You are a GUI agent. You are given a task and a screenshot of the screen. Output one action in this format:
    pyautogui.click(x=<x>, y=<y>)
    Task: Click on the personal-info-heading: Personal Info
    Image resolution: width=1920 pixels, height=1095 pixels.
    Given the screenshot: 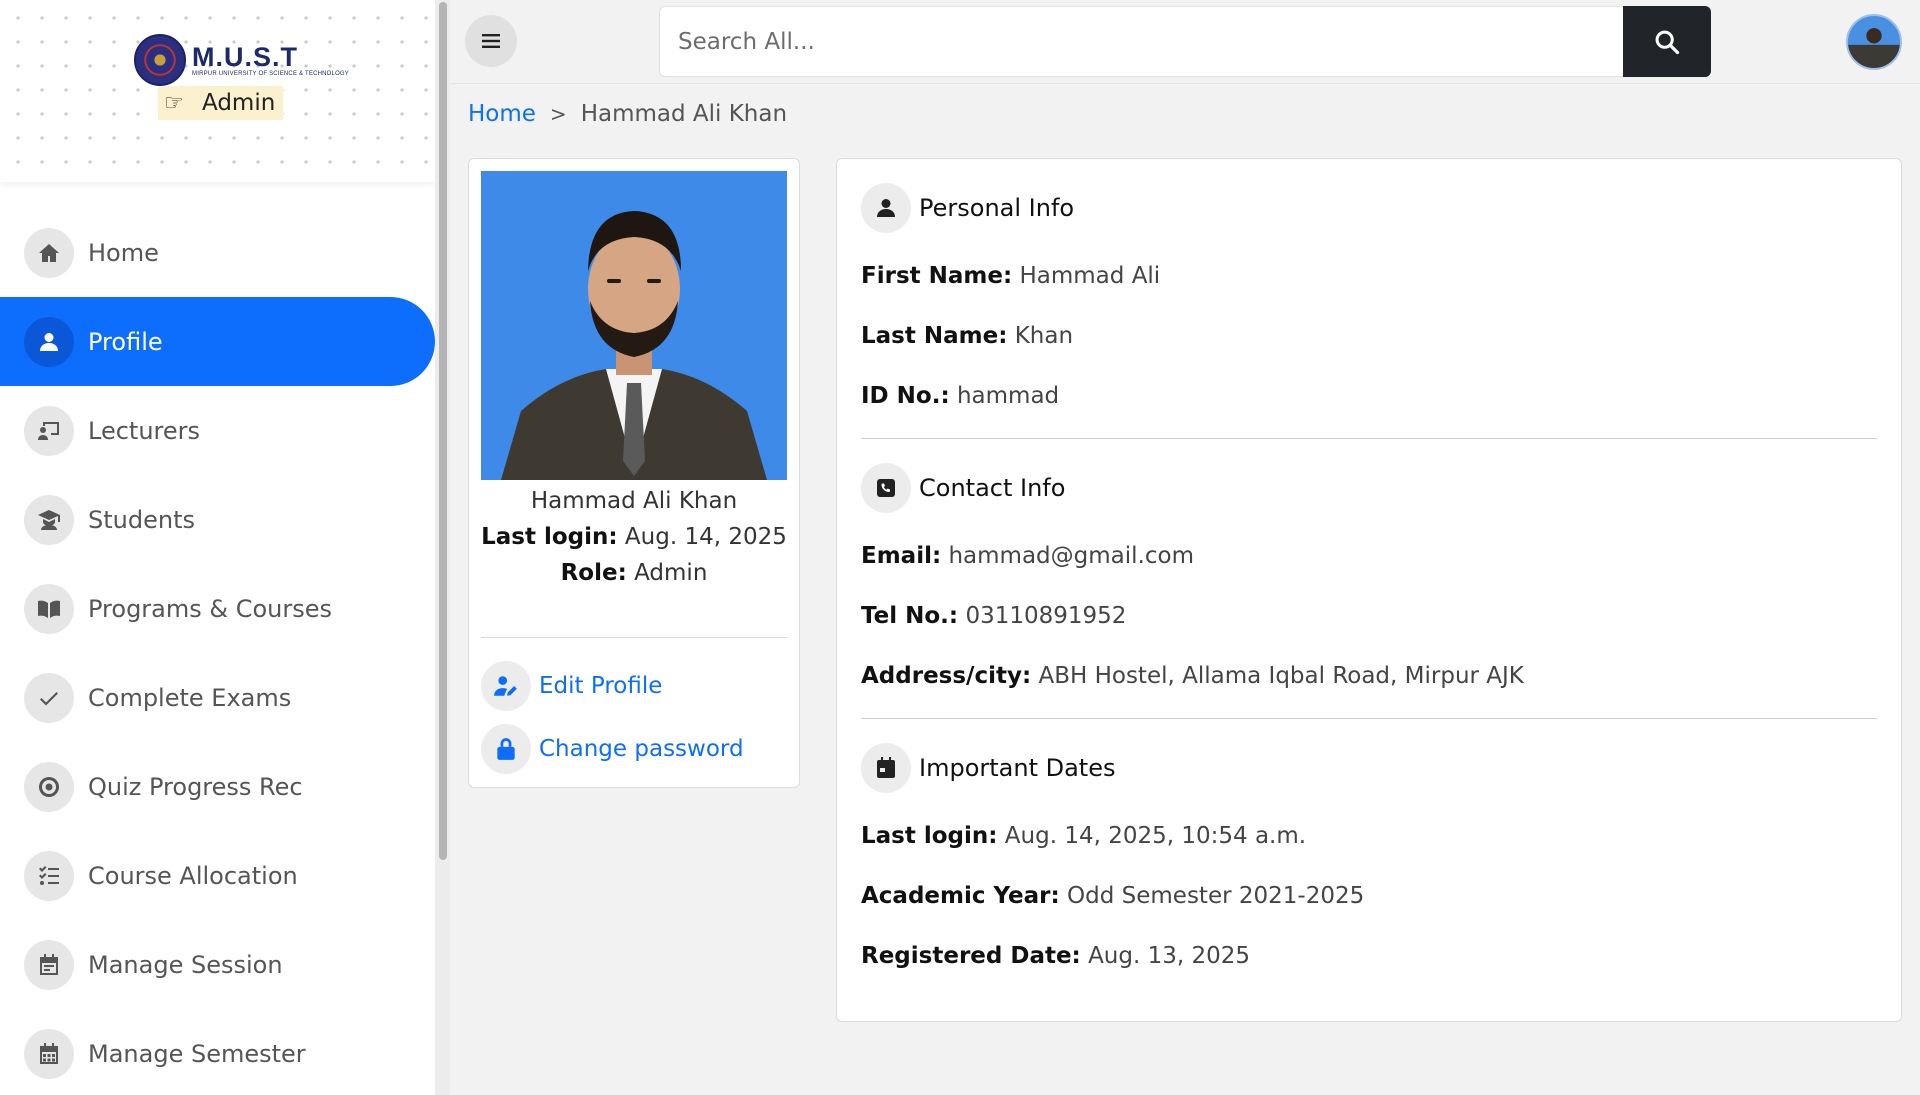 What is the action you would take?
    pyautogui.click(x=967, y=208)
    